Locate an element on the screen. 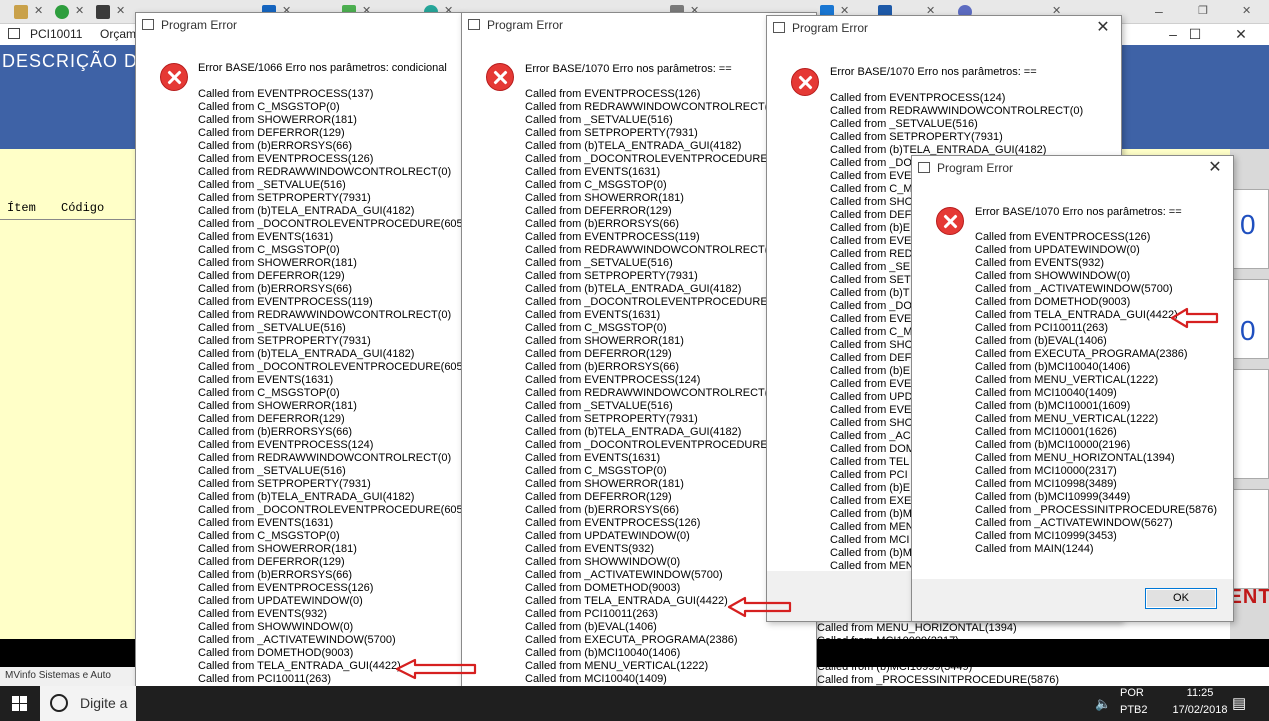  cortana-icon is located at coordinates (59, 703).